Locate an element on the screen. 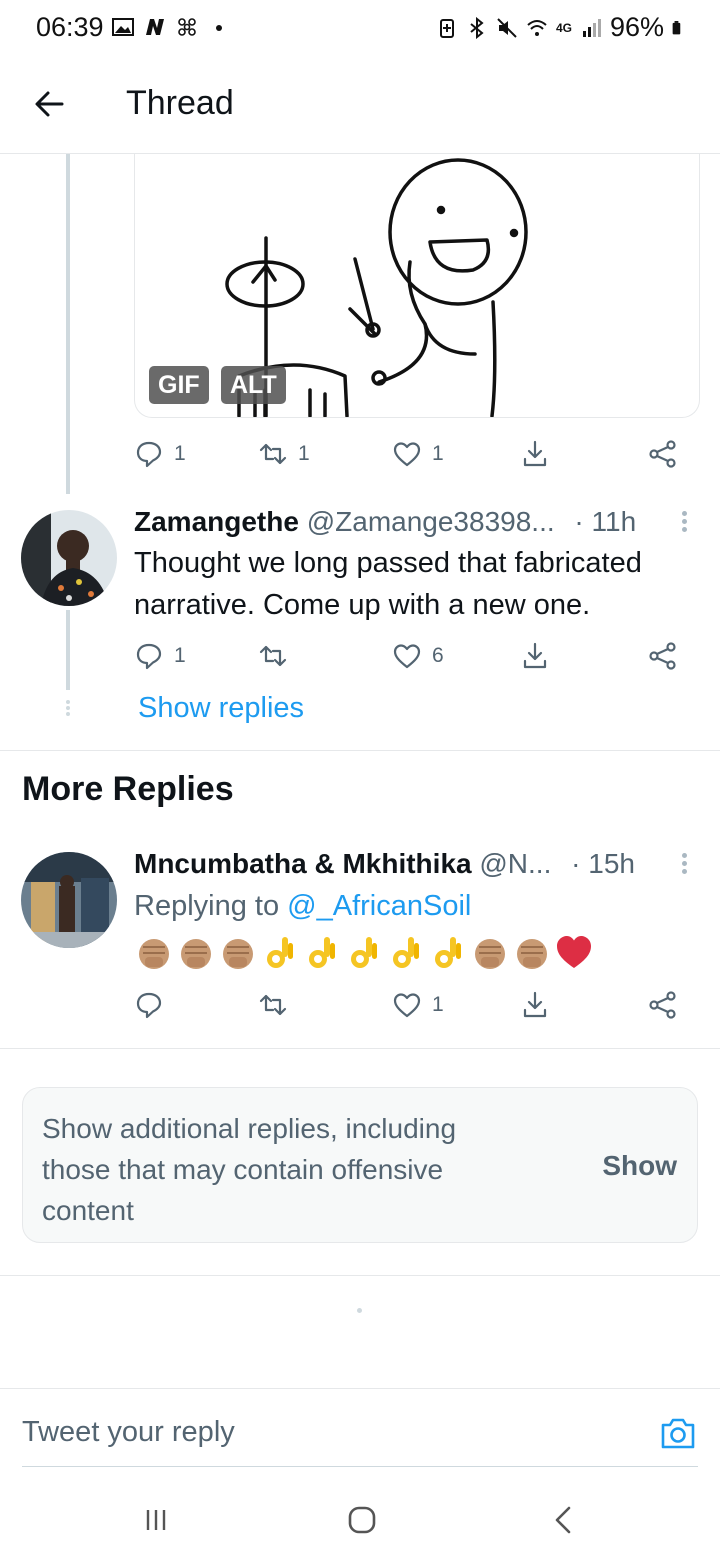 The height and width of the screenshot is (1560, 720). tweet-time: · 15h is located at coordinates (603, 863).